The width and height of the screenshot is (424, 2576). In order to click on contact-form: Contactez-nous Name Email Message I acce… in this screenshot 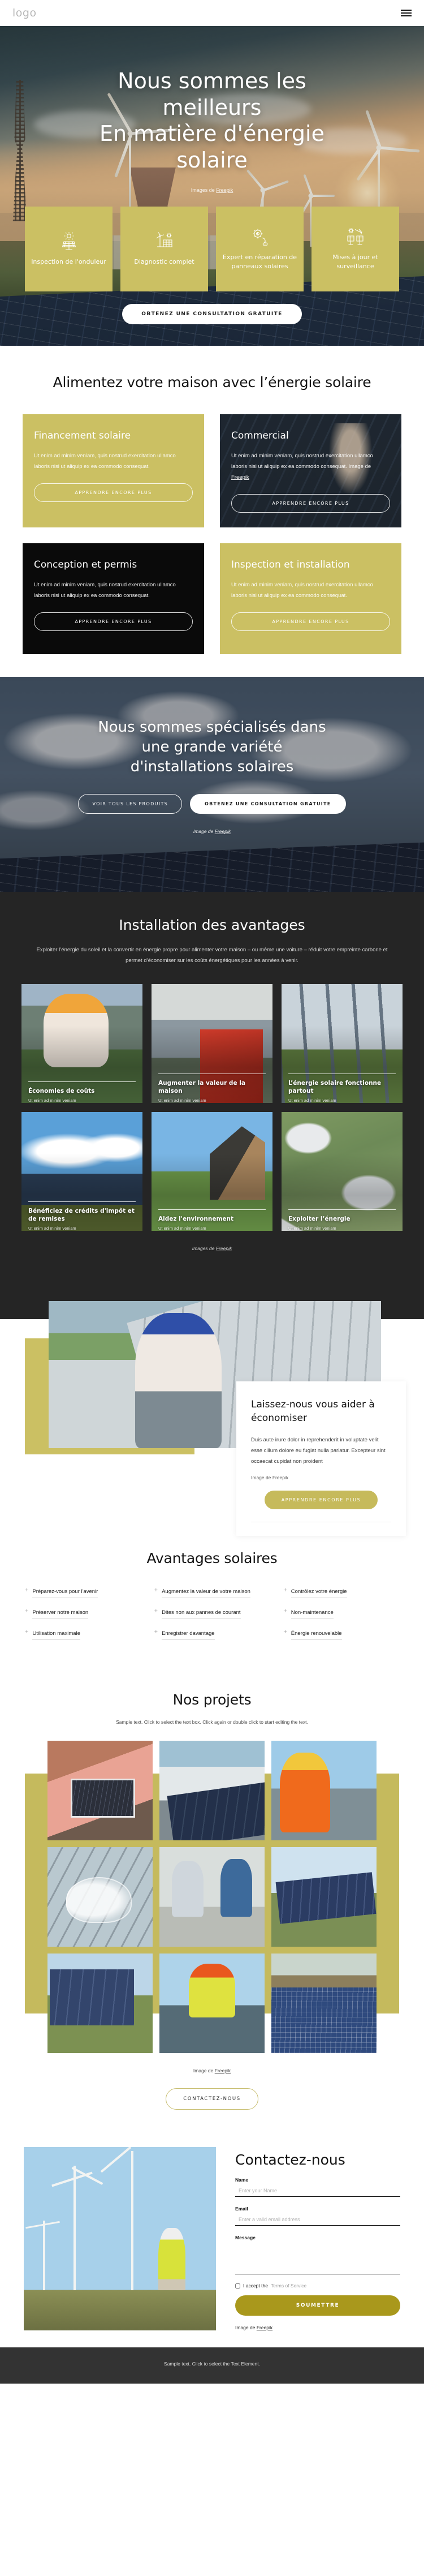, I will do `click(308, 2238)`.